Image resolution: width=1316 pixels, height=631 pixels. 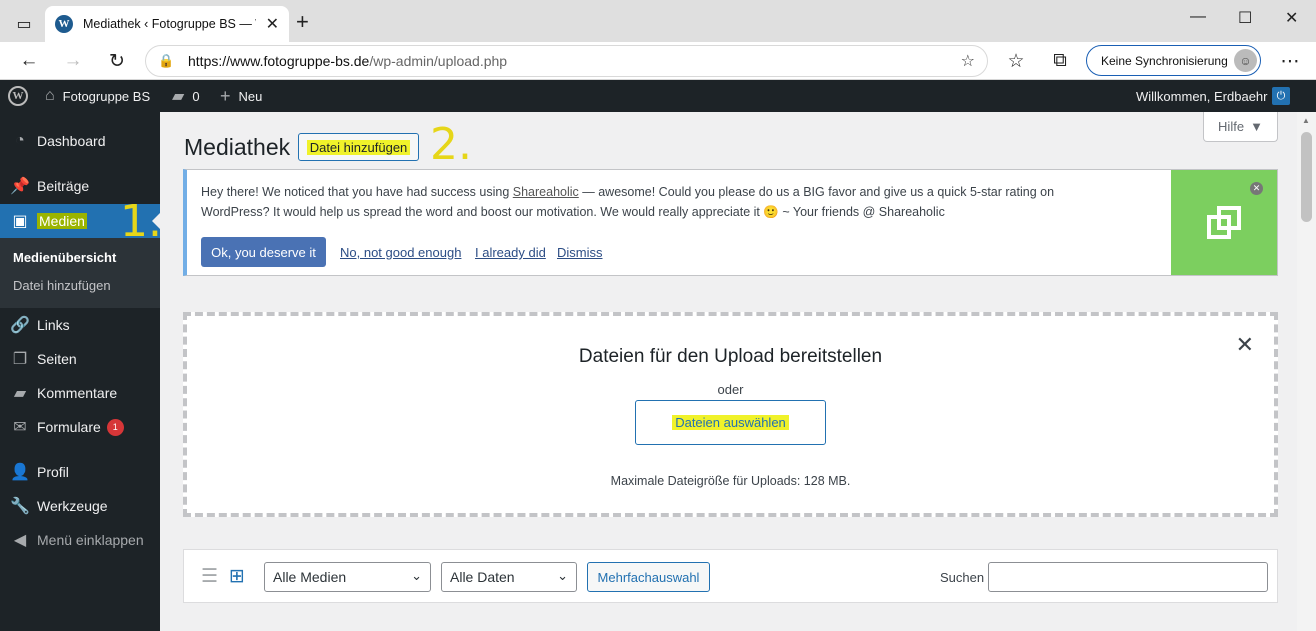 I want to click on sidebar-item-dashboard: ◔ Dashboard, so click(x=80, y=141).